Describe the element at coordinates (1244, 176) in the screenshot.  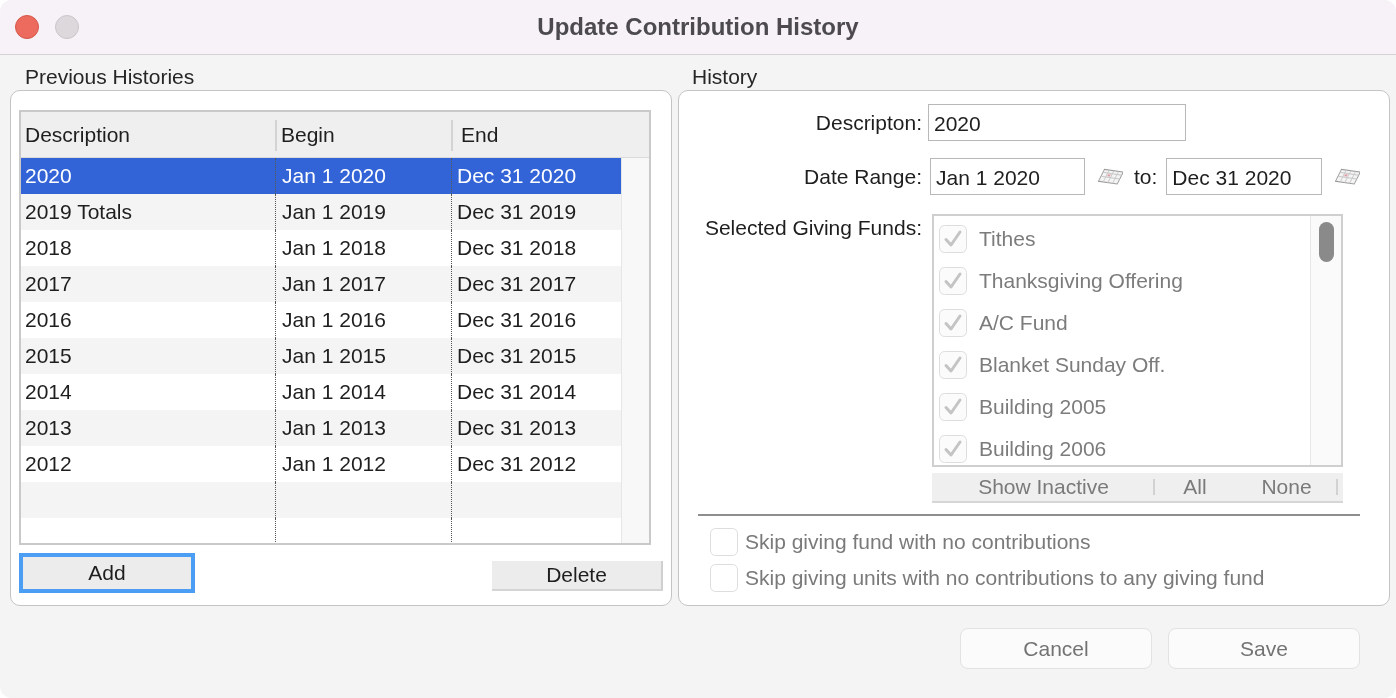
I see `end-date-field: Dec 31 2020` at that location.